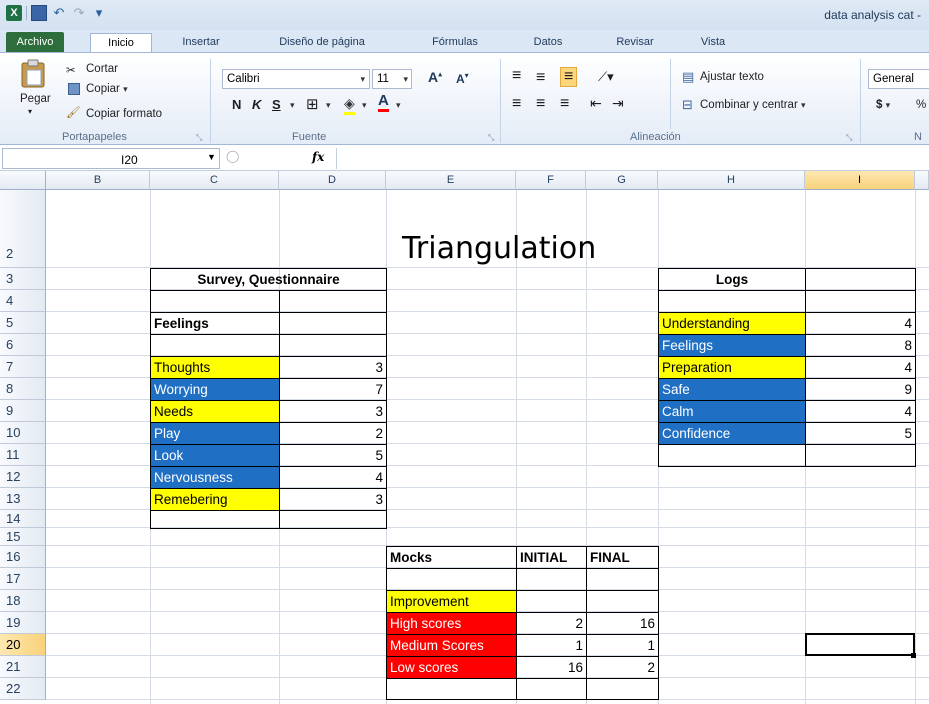 This screenshot has height=704, width=929. What do you see at coordinates (23, 180) in the screenshot?
I see `select-all-button` at bounding box center [23, 180].